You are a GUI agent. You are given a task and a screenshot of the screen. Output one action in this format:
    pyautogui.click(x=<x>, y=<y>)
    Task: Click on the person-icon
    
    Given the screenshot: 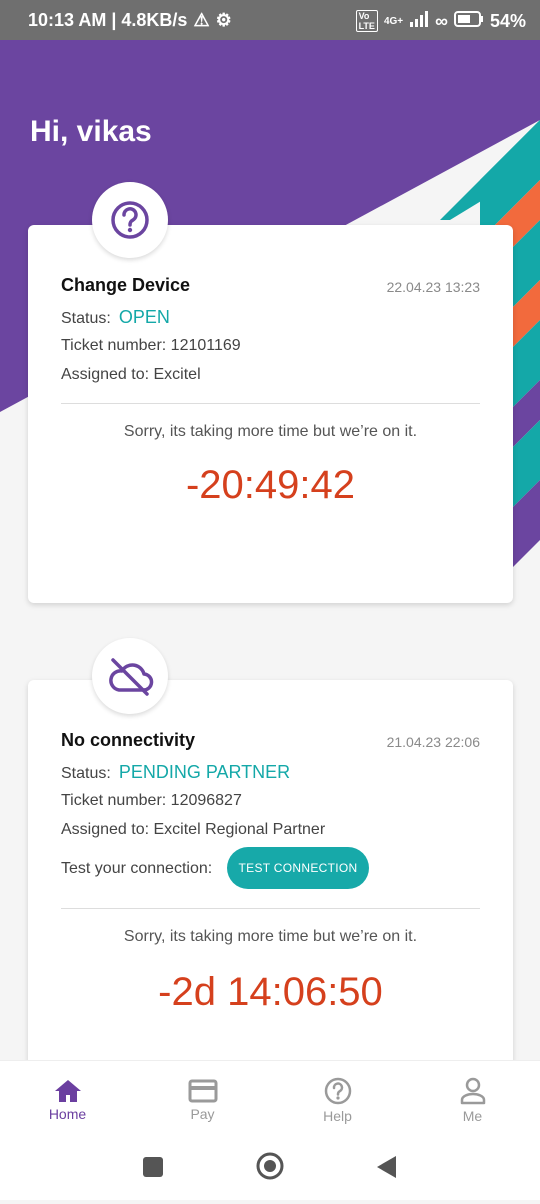 What is the action you would take?
    pyautogui.click(x=472, y=1091)
    